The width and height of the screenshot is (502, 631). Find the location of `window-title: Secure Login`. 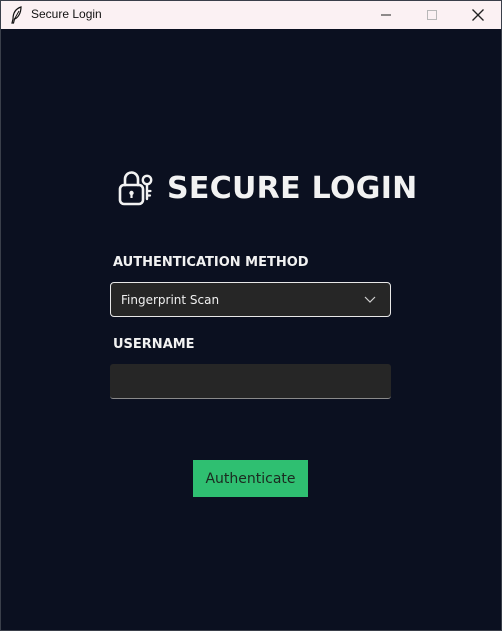

window-title: Secure Login is located at coordinates (66, 14).